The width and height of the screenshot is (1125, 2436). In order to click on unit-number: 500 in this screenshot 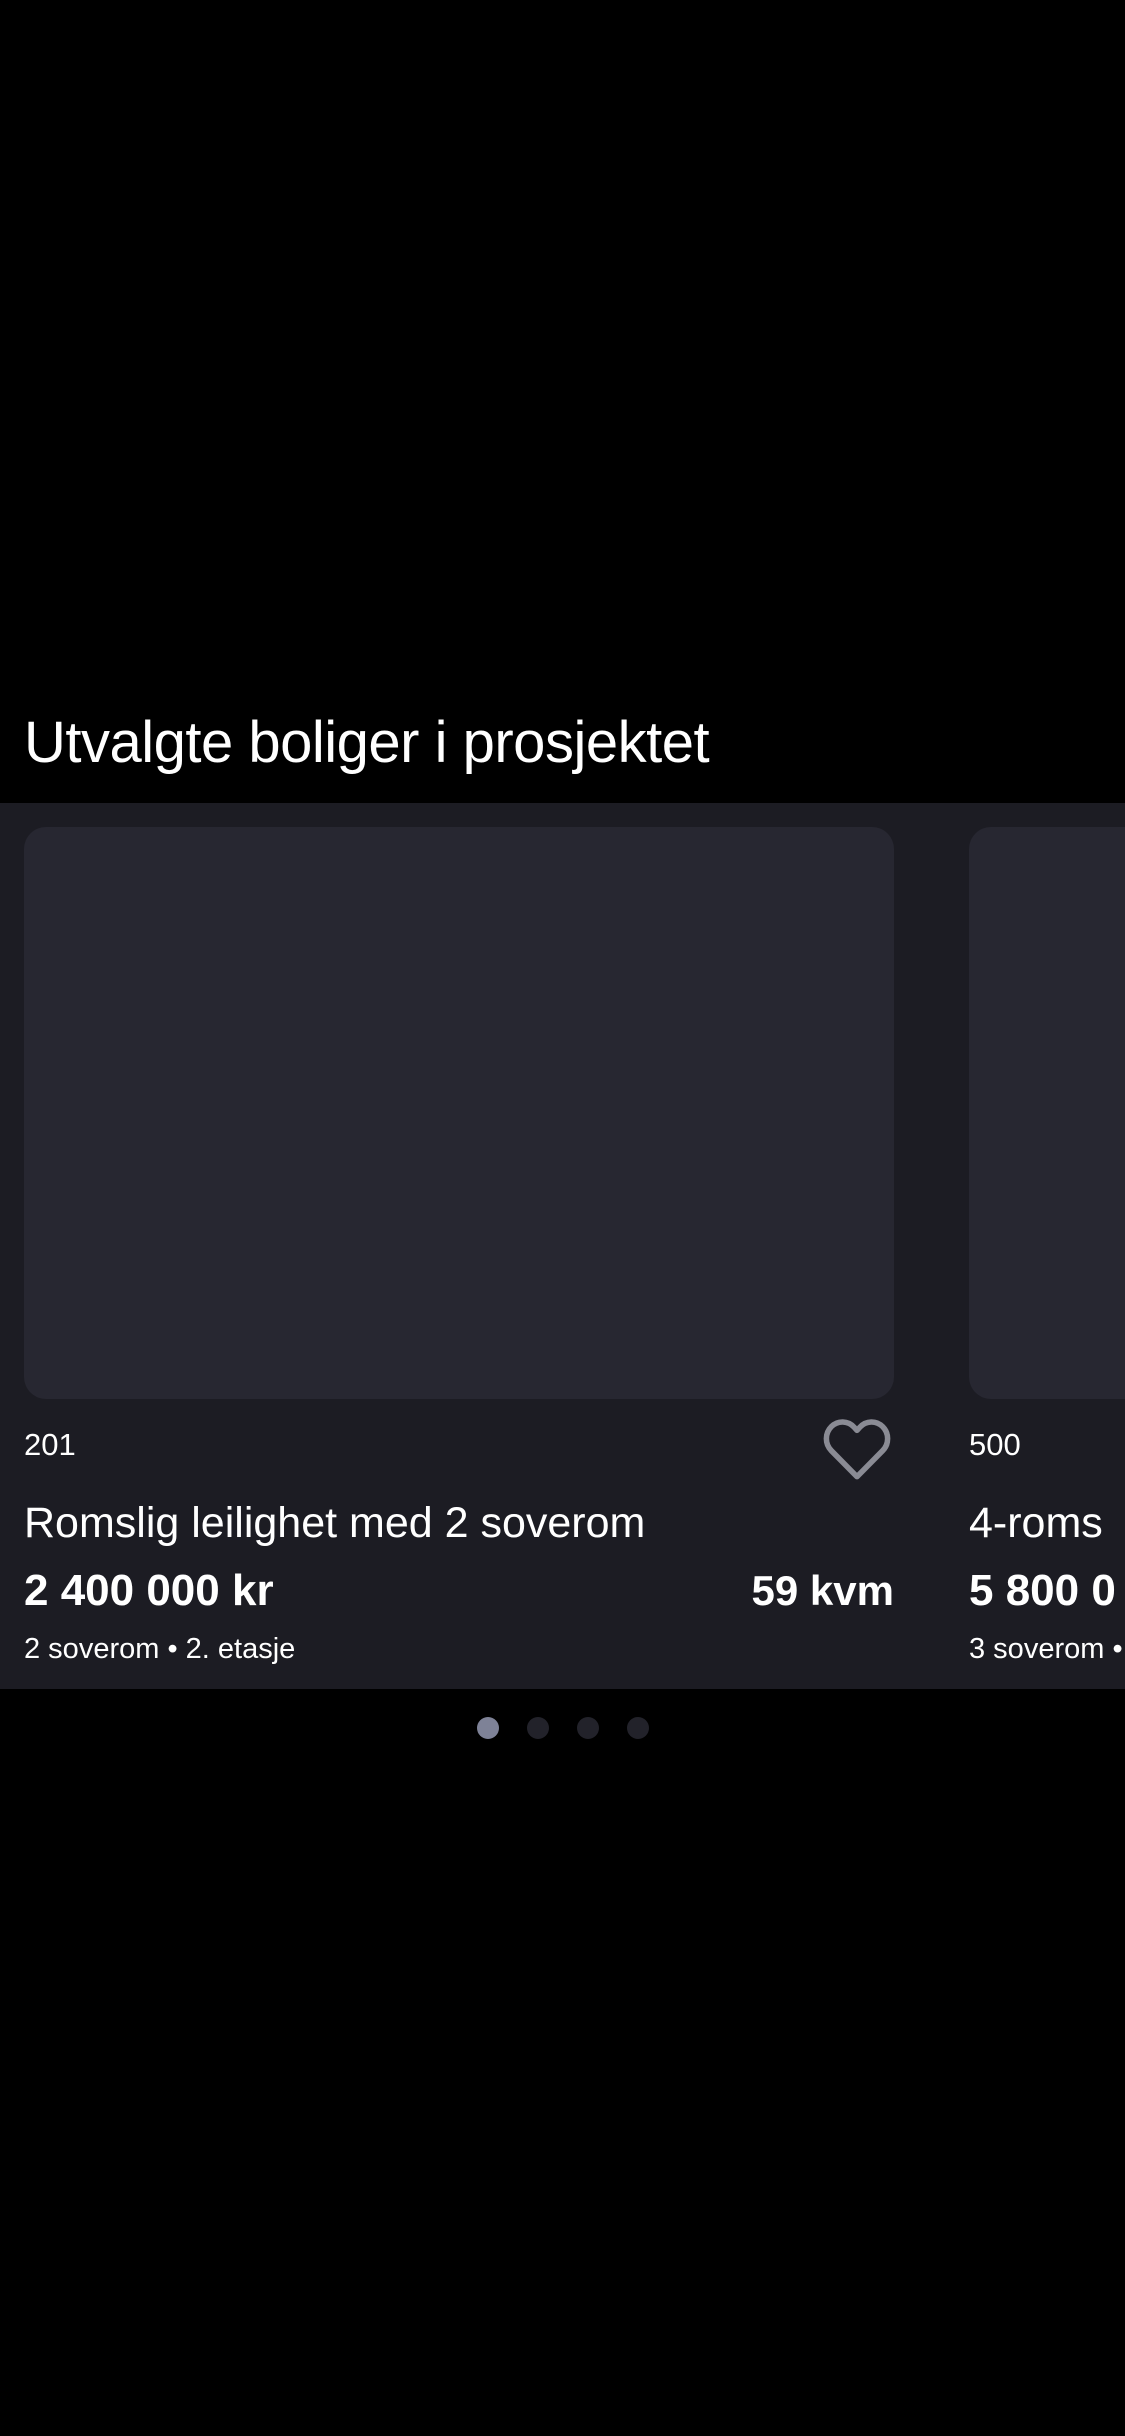, I will do `click(995, 1444)`.